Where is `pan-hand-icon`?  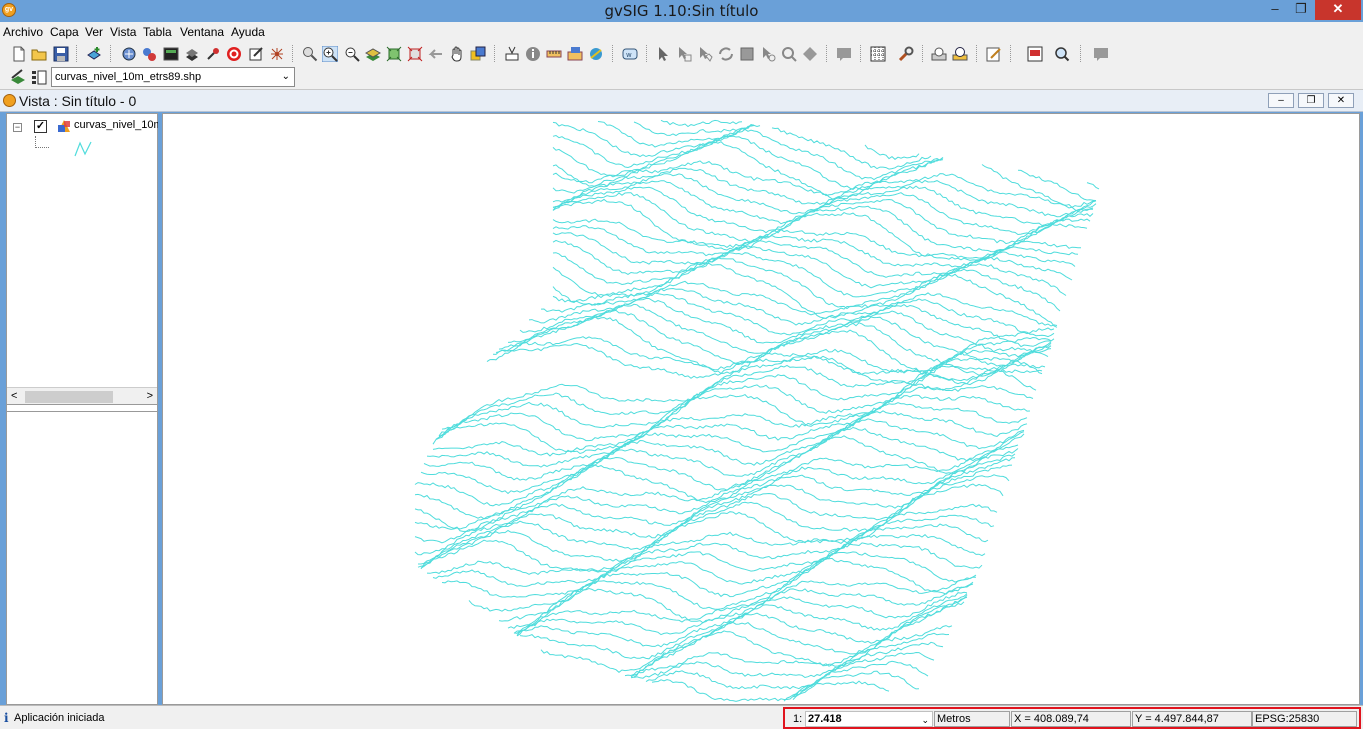
pan-hand-icon is located at coordinates (457, 54).